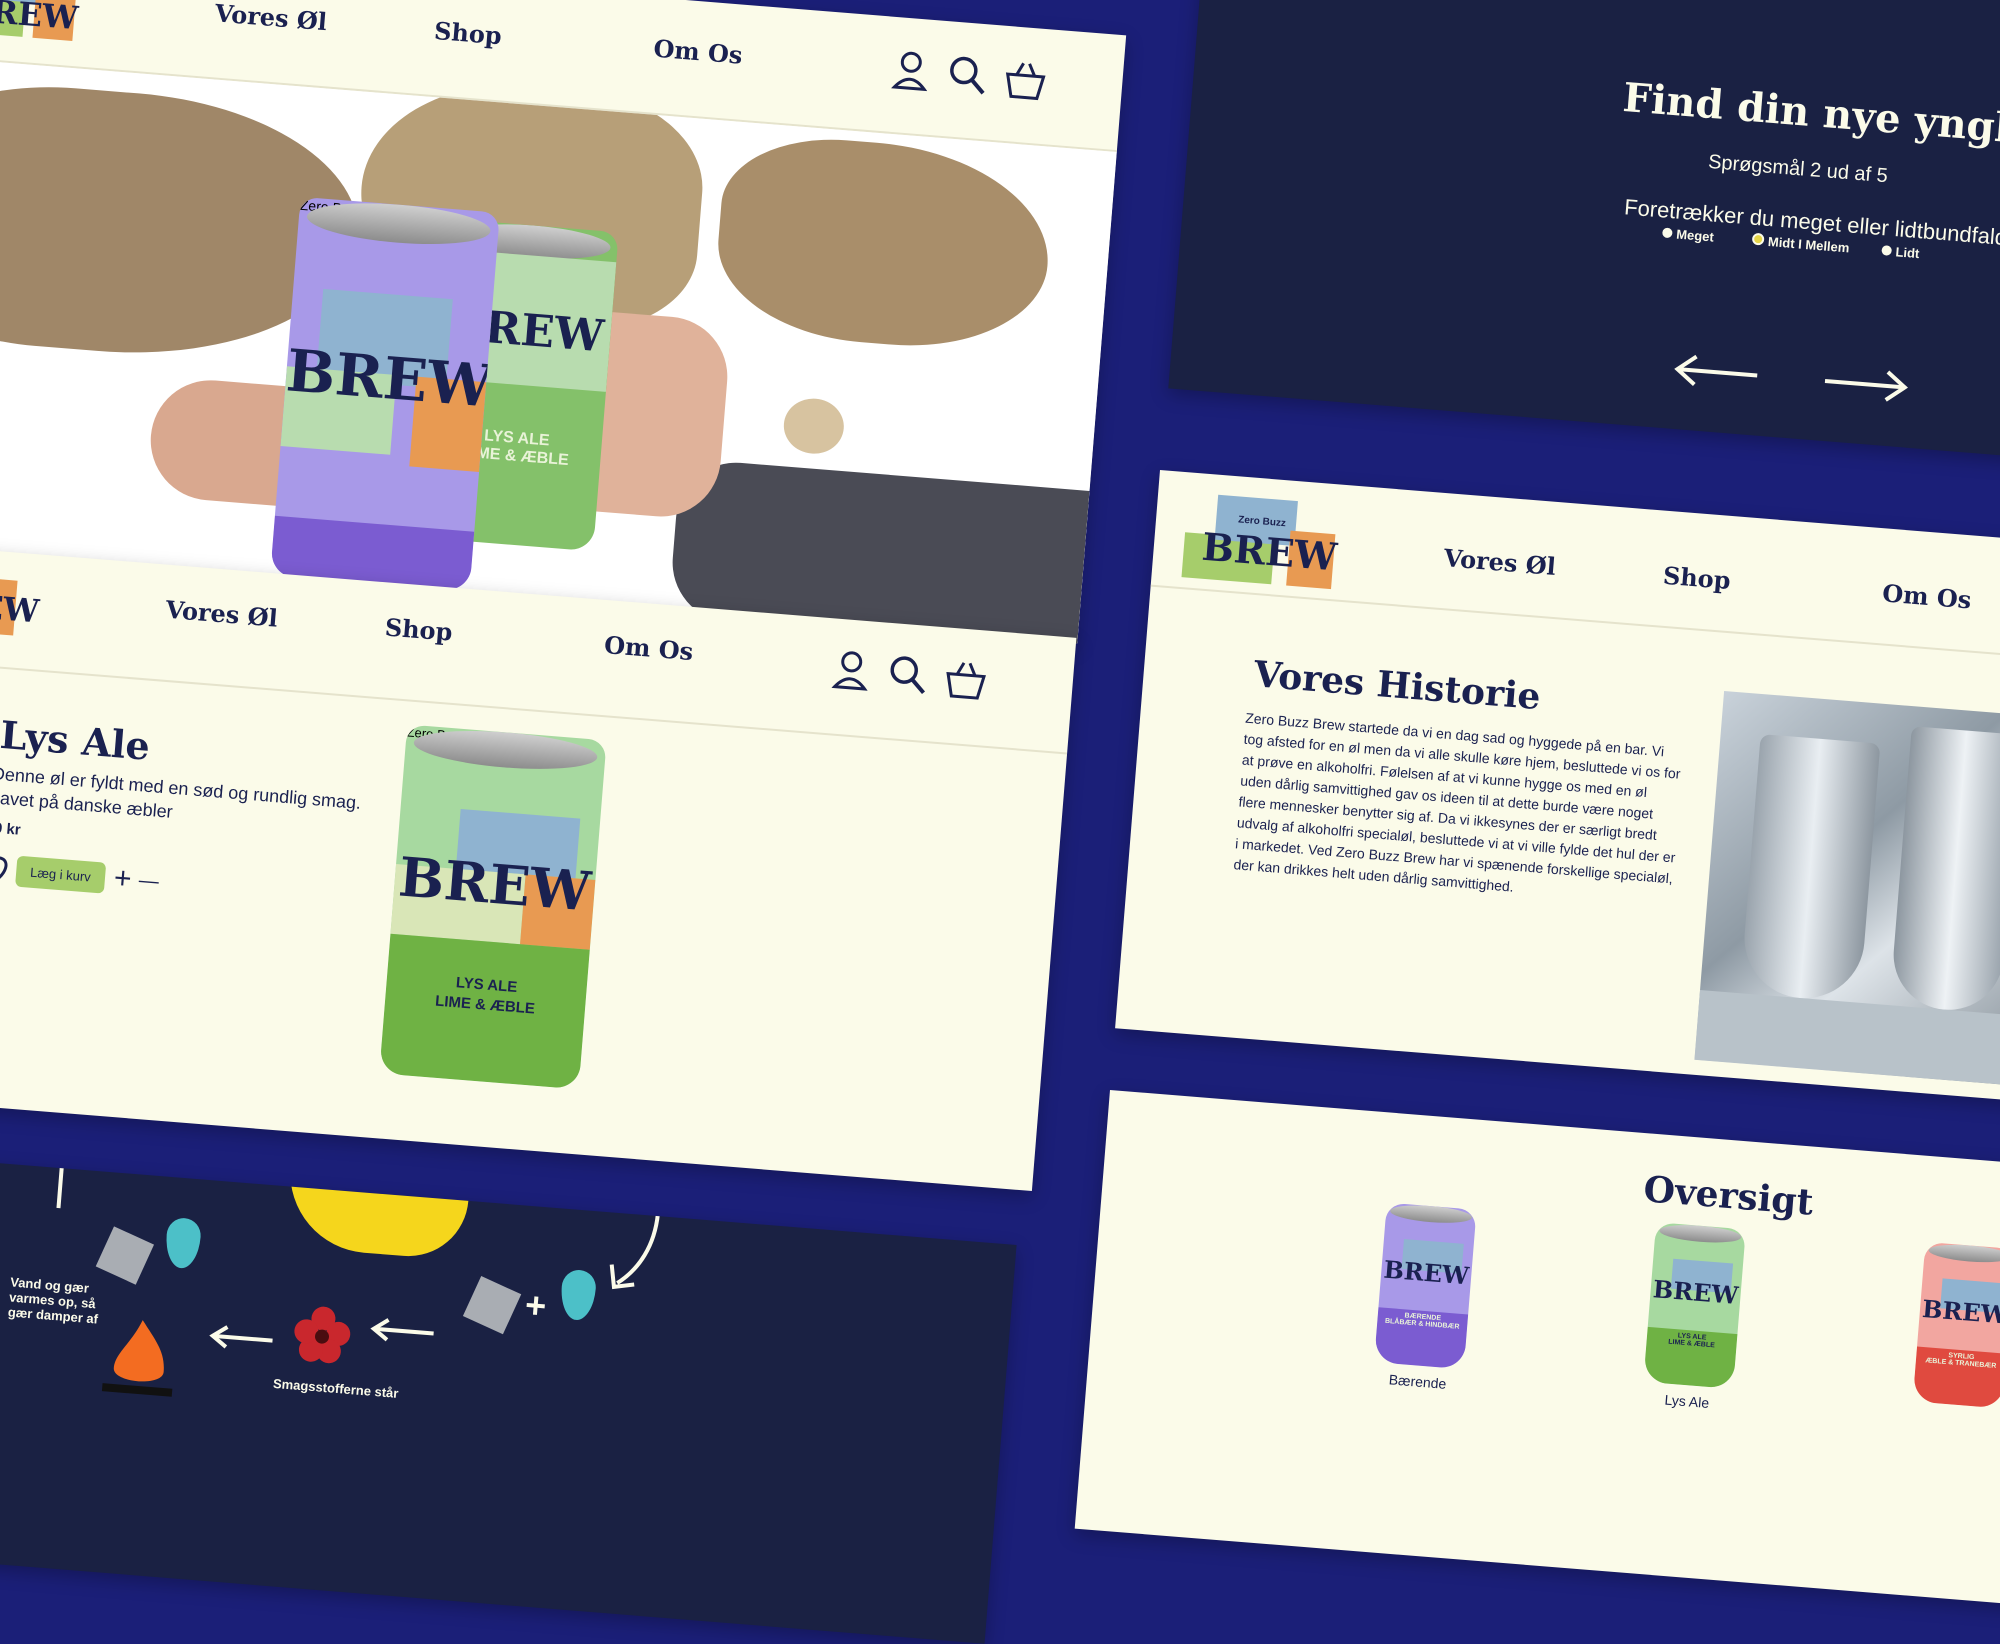 The width and height of the screenshot is (2000, 1644). What do you see at coordinates (1865, 384) in the screenshot?
I see `arrow-right-icon` at bounding box center [1865, 384].